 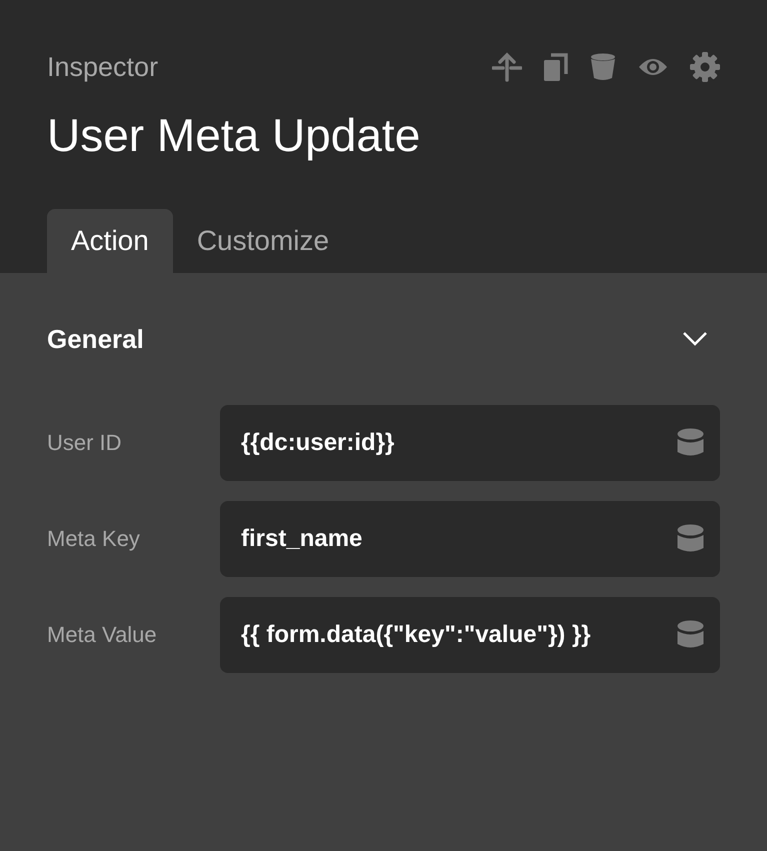 I want to click on field-label: User ID, so click(x=85, y=443).